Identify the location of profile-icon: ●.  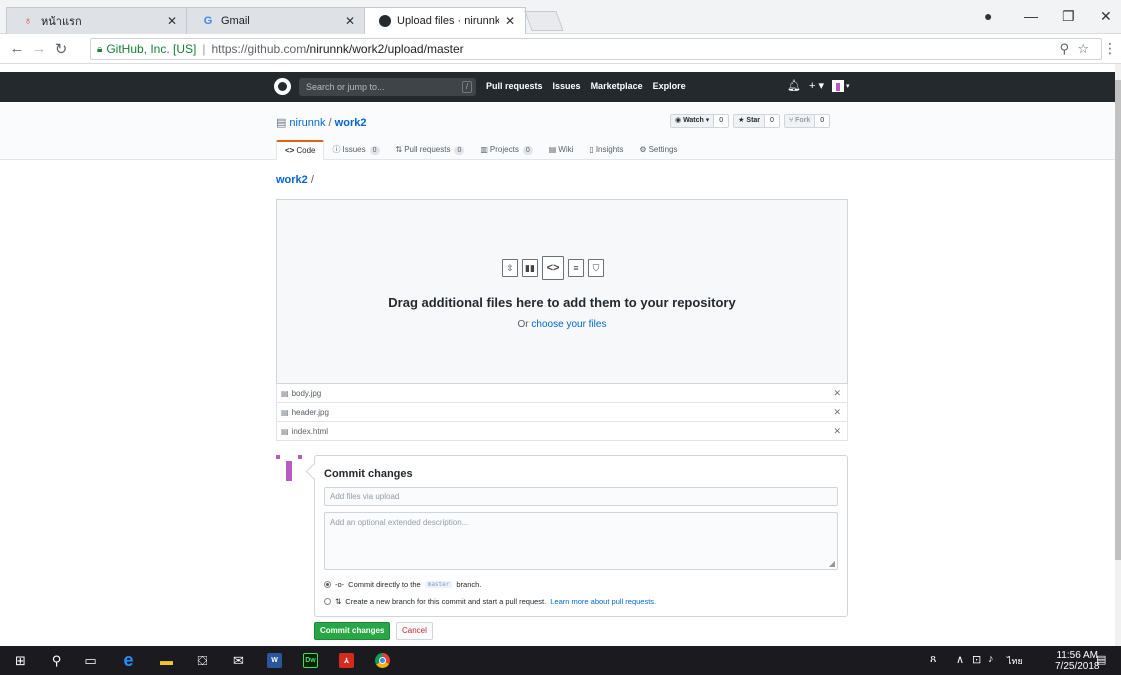
(988, 16).